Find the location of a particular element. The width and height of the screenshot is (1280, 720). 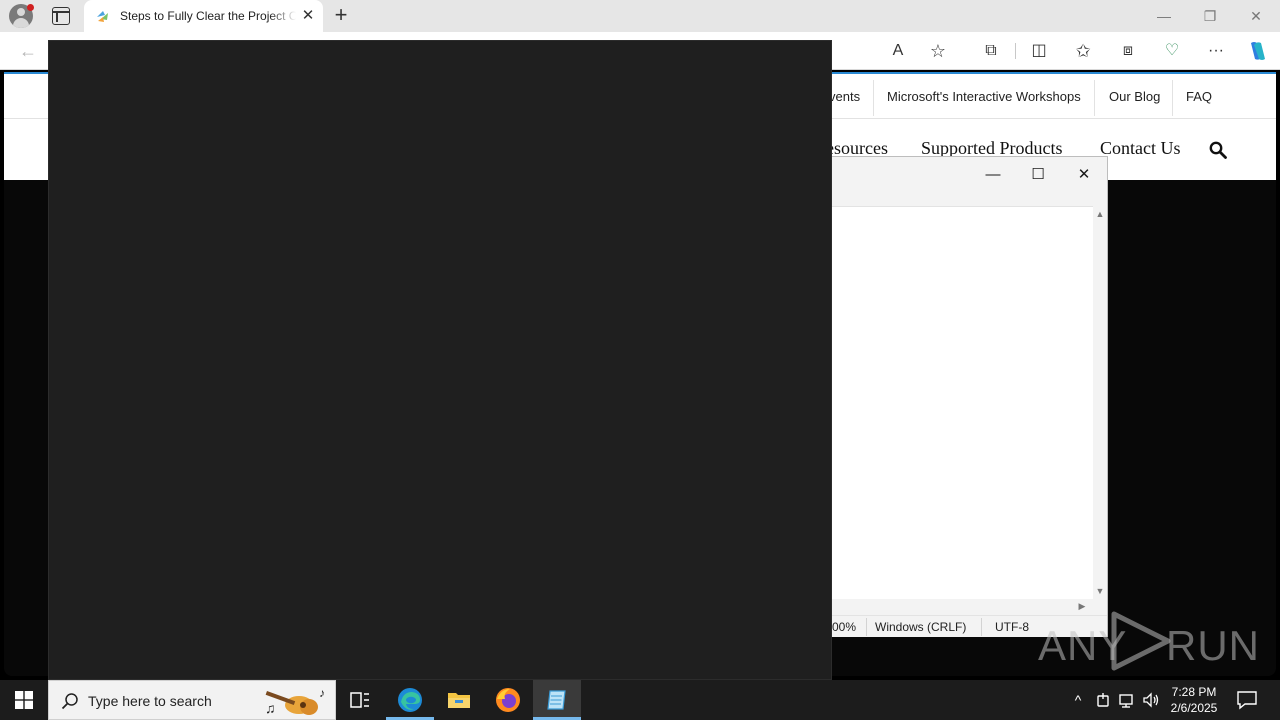

status-zoom: 00% is located at coordinates (844, 627).